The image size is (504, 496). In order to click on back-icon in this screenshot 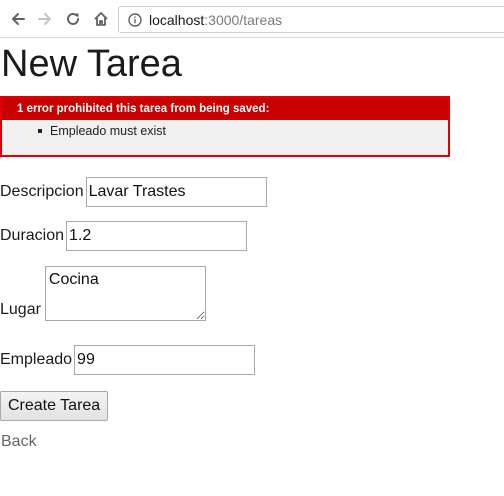, I will do `click(18, 19)`.